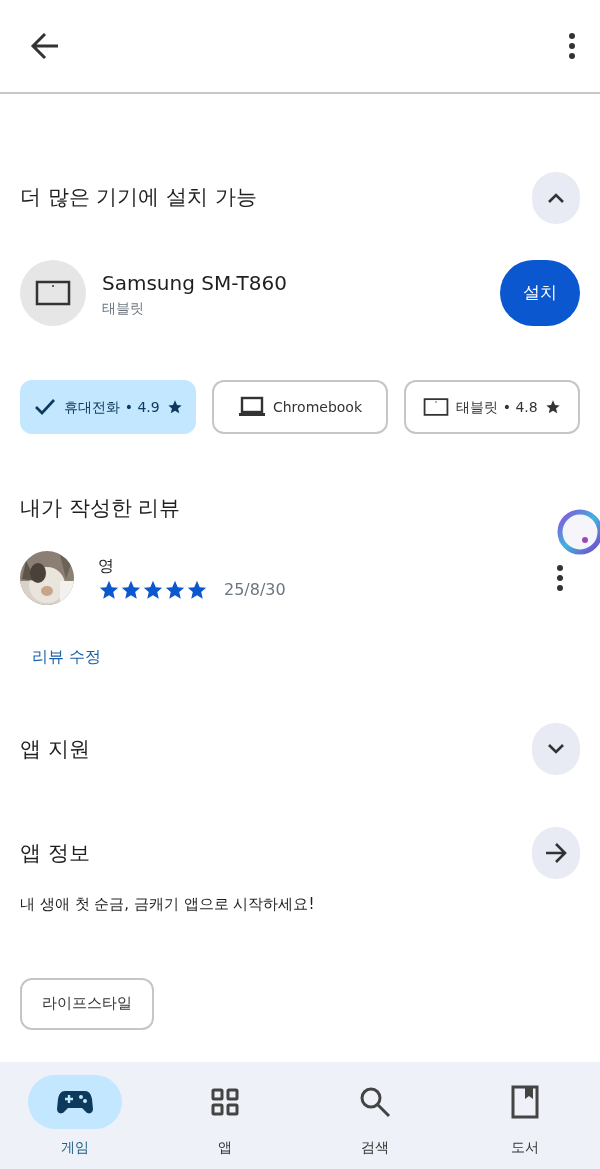  Describe the element at coordinates (101, 509) in the screenshot. I see `section-title: 내가 작성한 리뷰` at that location.